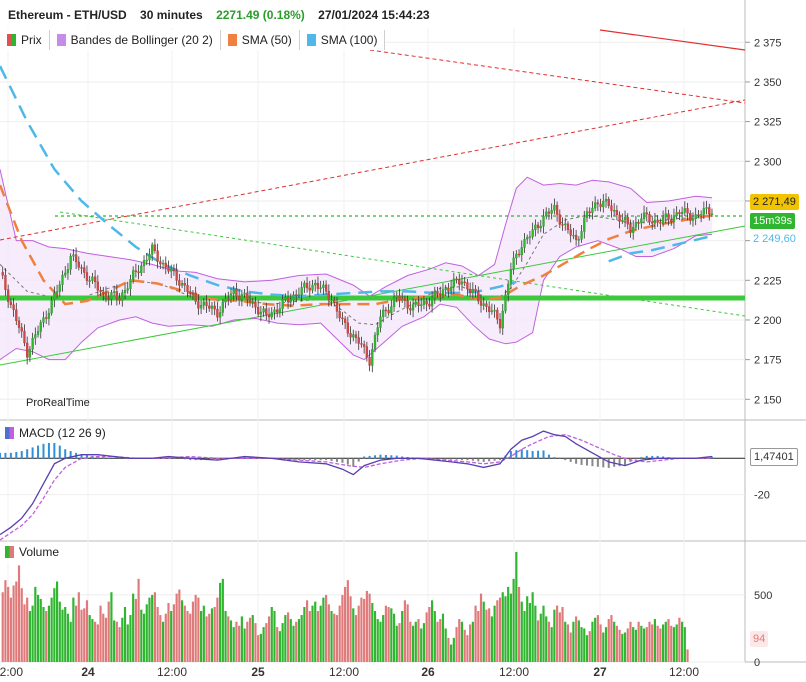  What do you see at coordinates (768, 361) in the screenshot?
I see `price-tick-label: 2 175` at bounding box center [768, 361].